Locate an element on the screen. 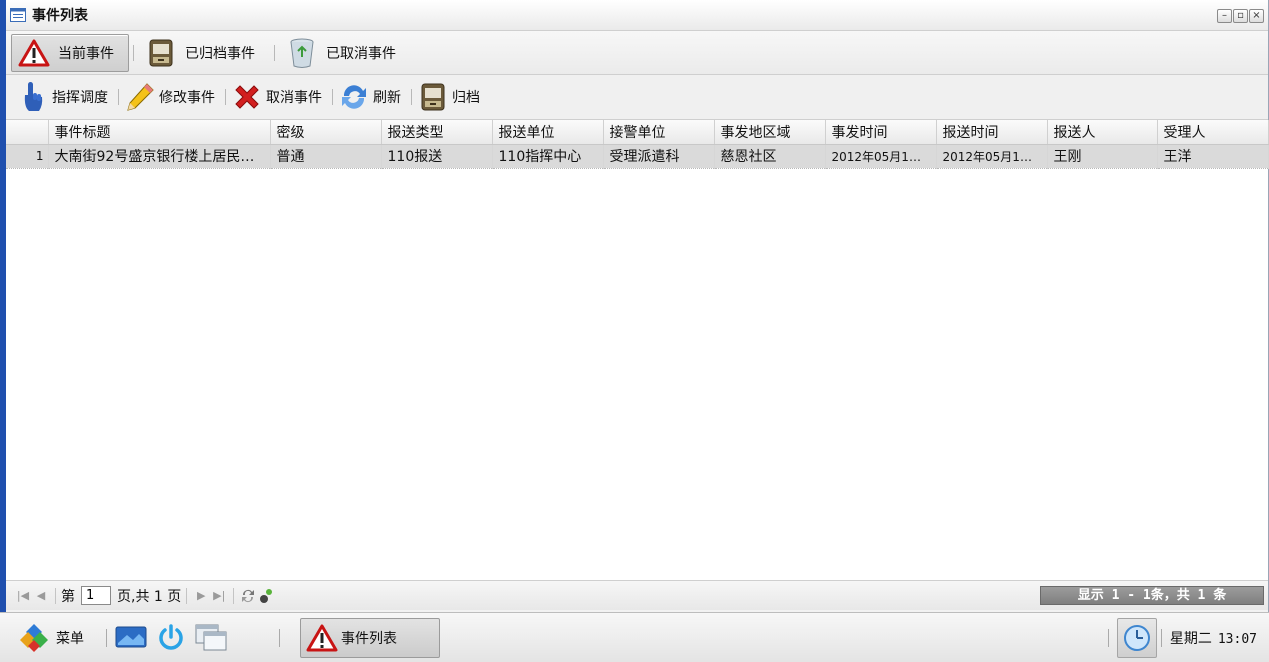 This screenshot has width=1269, height=662. pointing-hand-icon is located at coordinates (33, 97).